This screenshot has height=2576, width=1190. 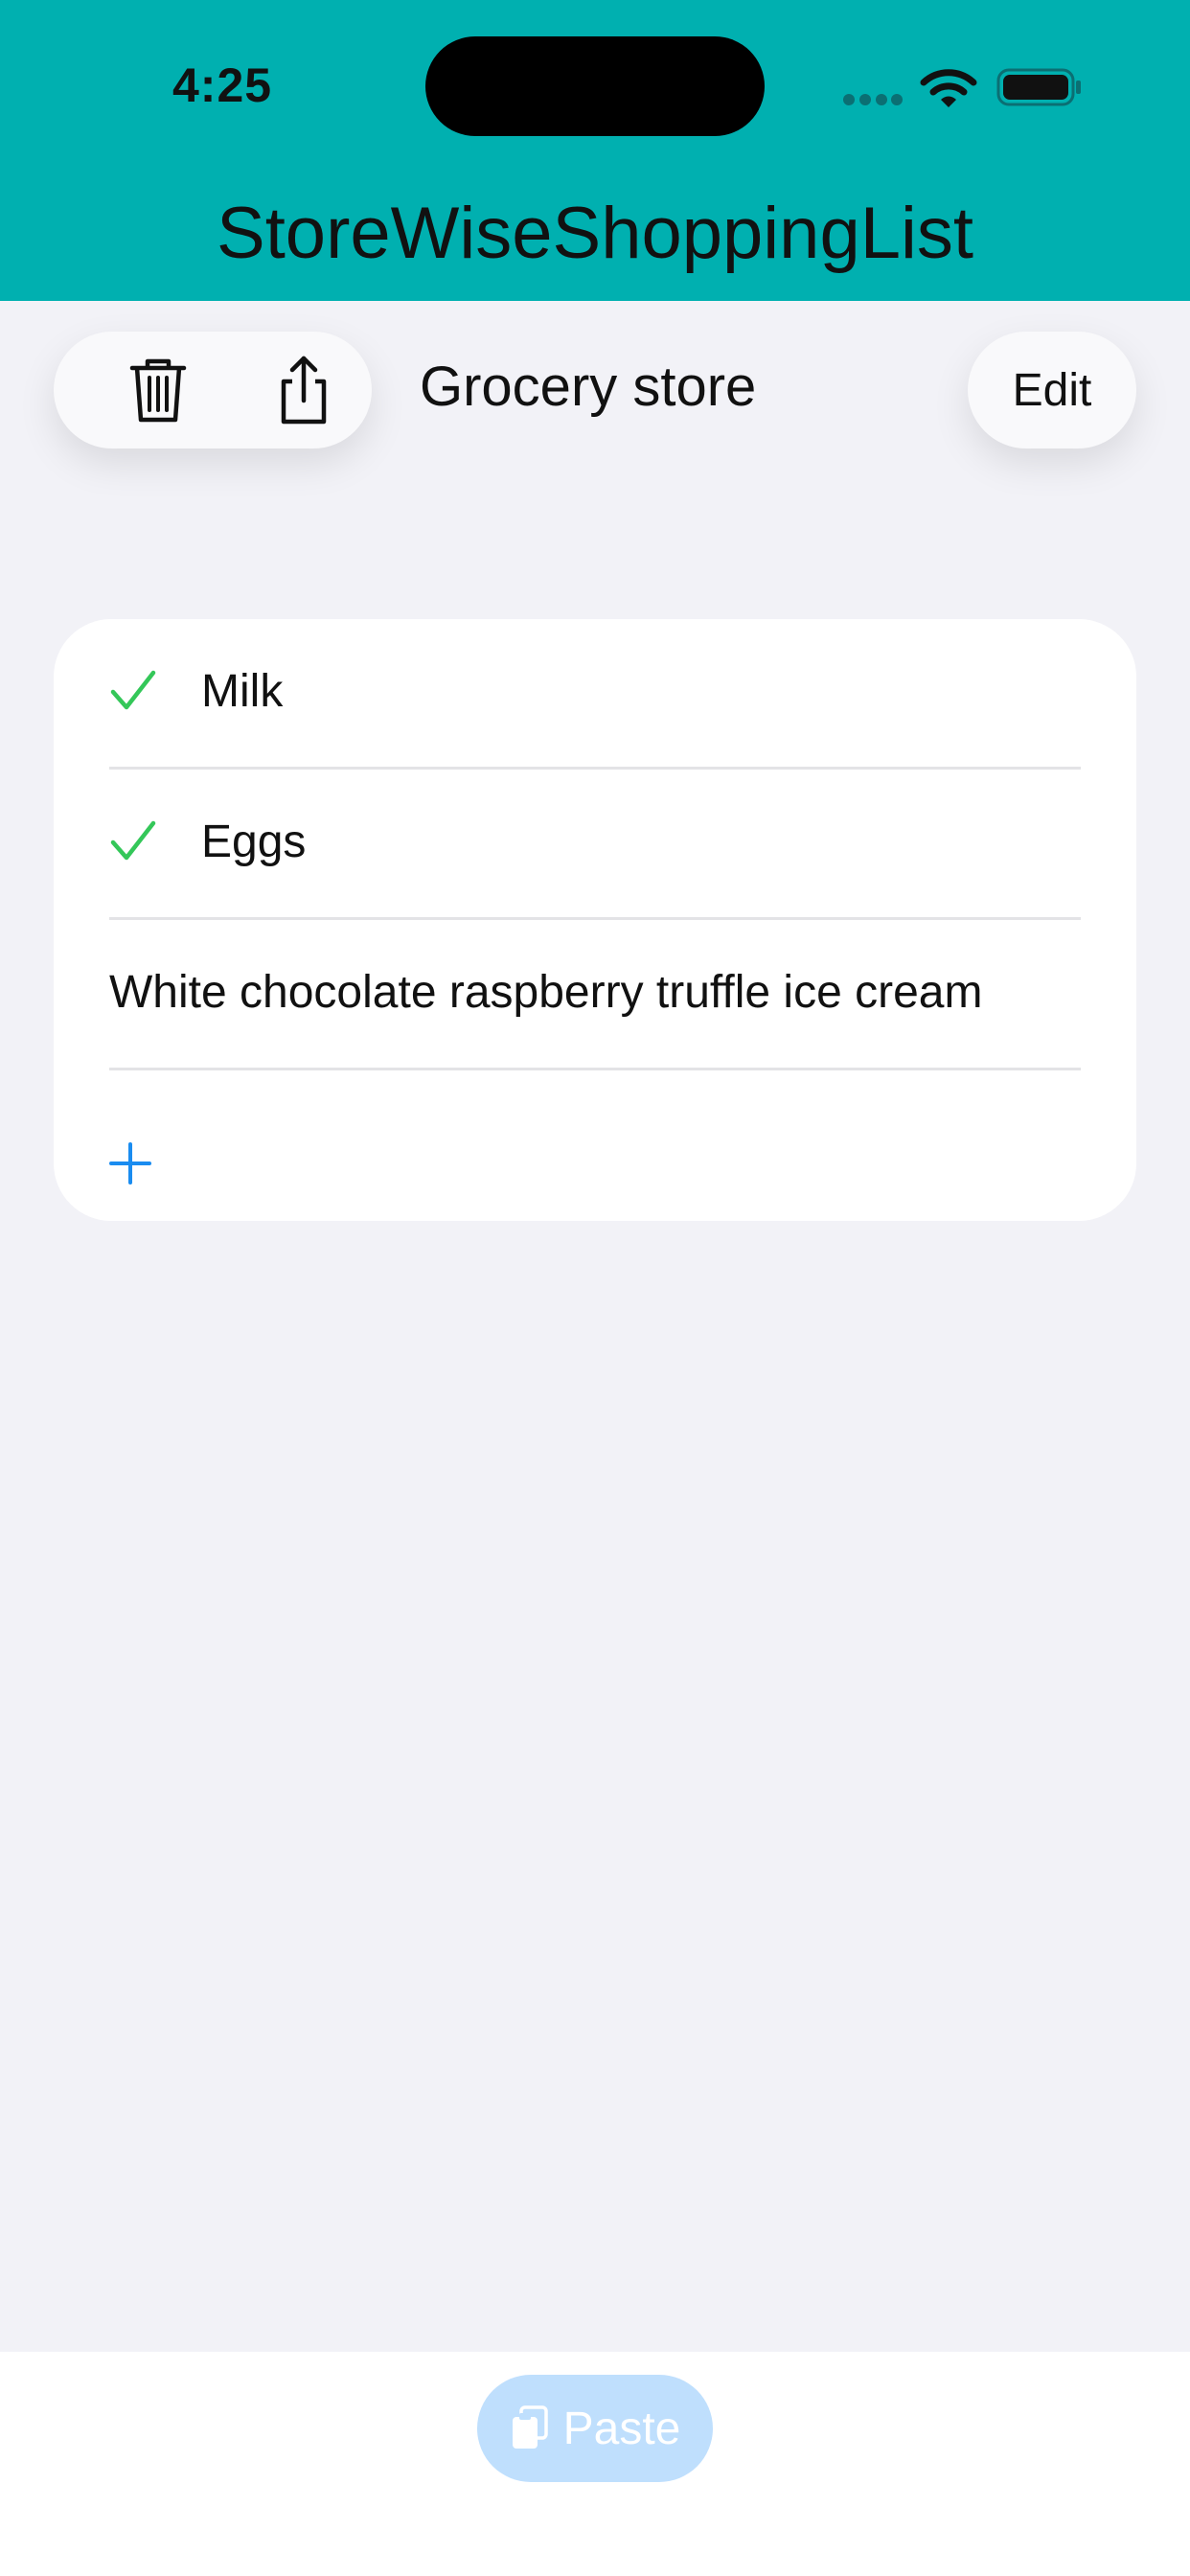 I want to click on paste-label: Paste, so click(x=622, y=2428).